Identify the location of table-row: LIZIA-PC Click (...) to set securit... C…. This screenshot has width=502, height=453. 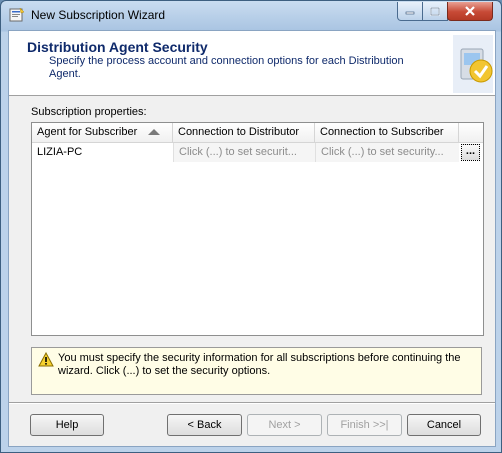
(257, 152).